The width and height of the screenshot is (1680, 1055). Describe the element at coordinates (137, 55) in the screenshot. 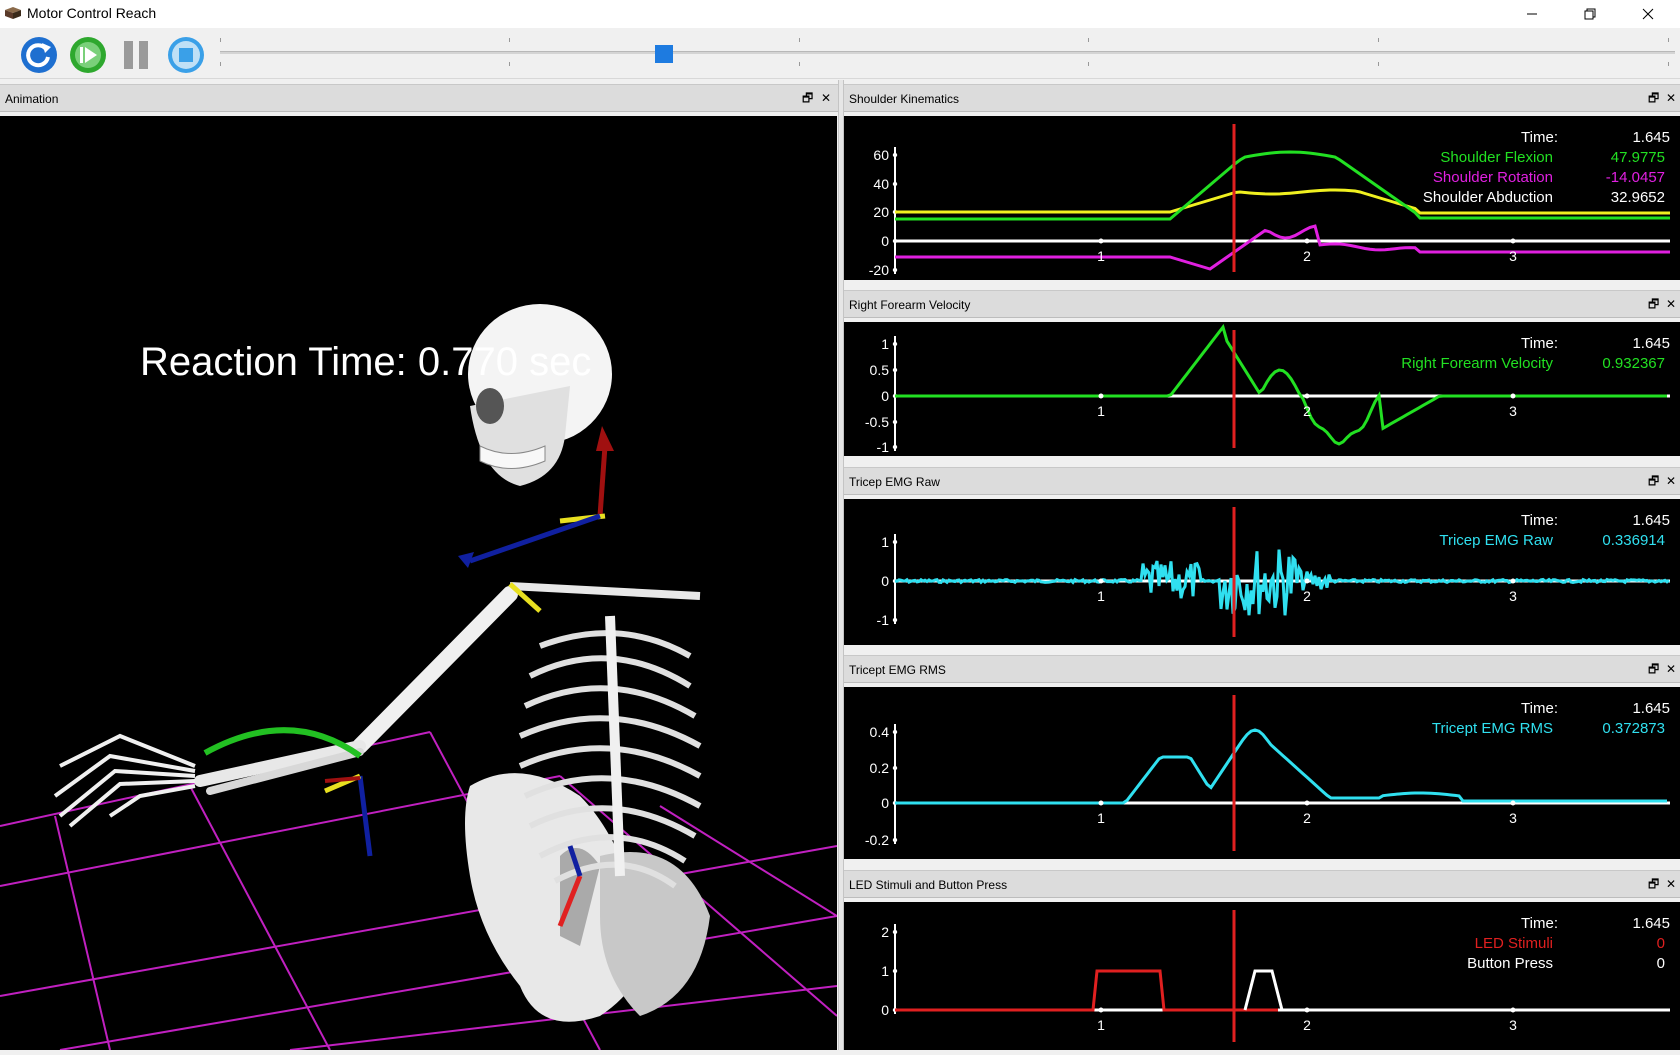

I see `pause-button` at that location.